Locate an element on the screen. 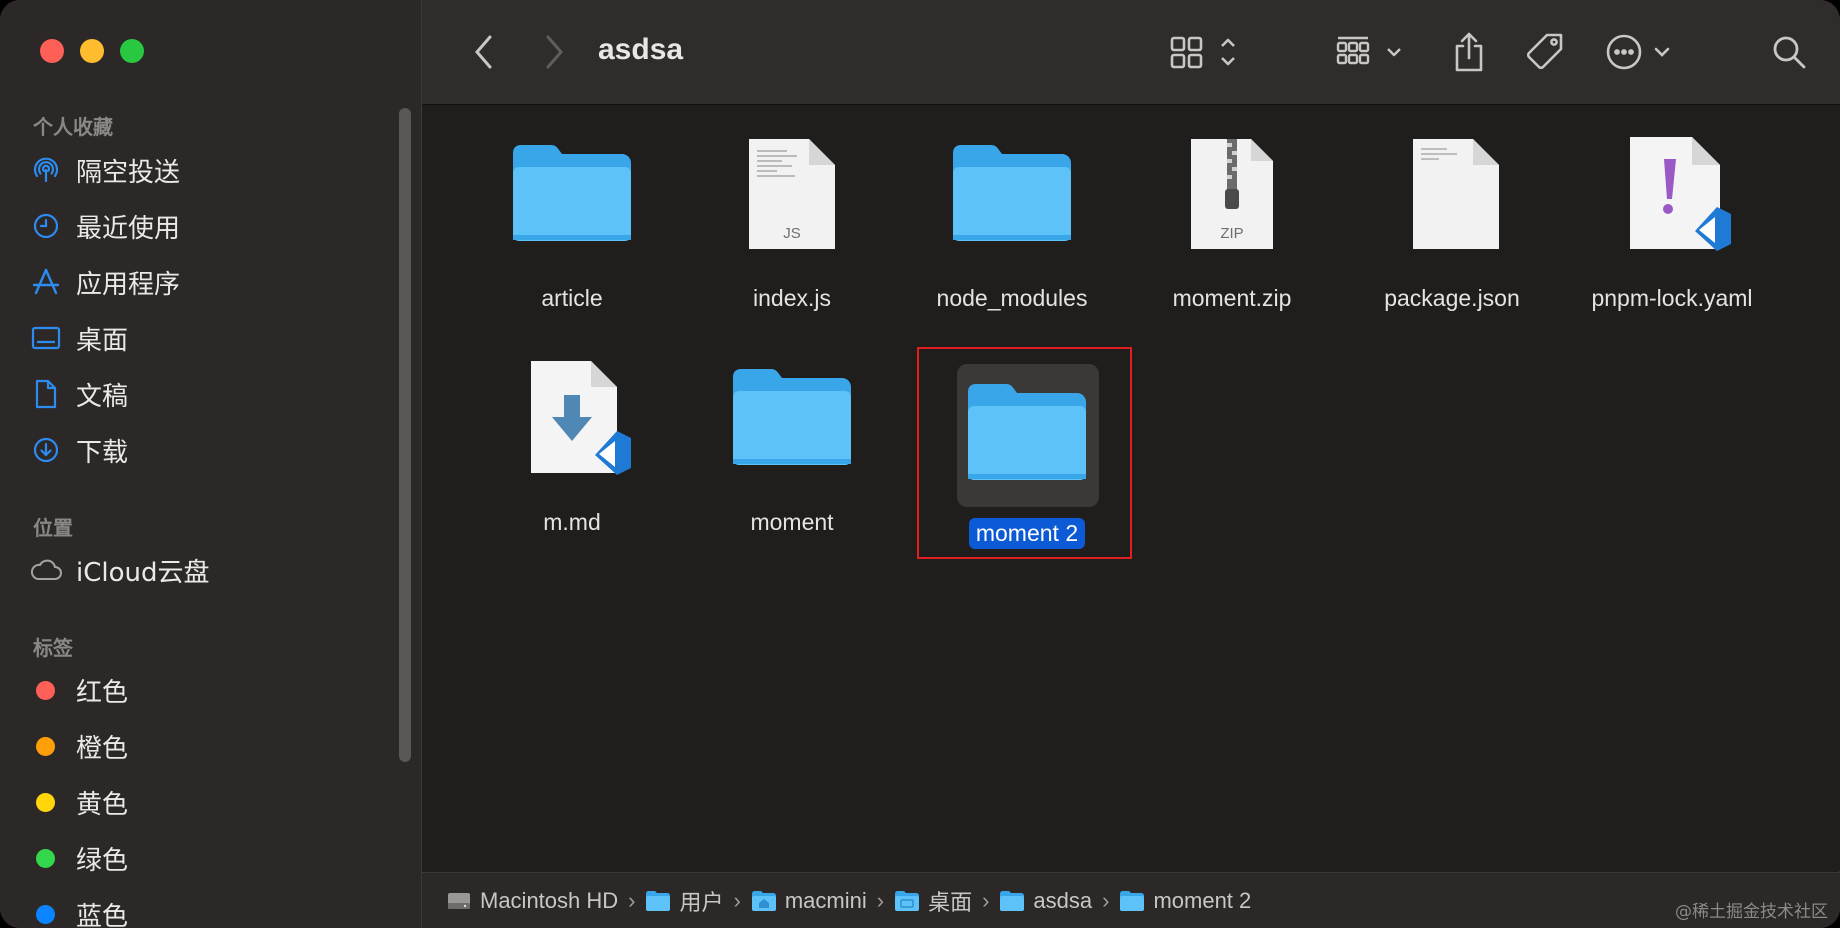 This screenshot has height=928, width=1840. path-item-users: 用户 is located at coordinates (684, 901).